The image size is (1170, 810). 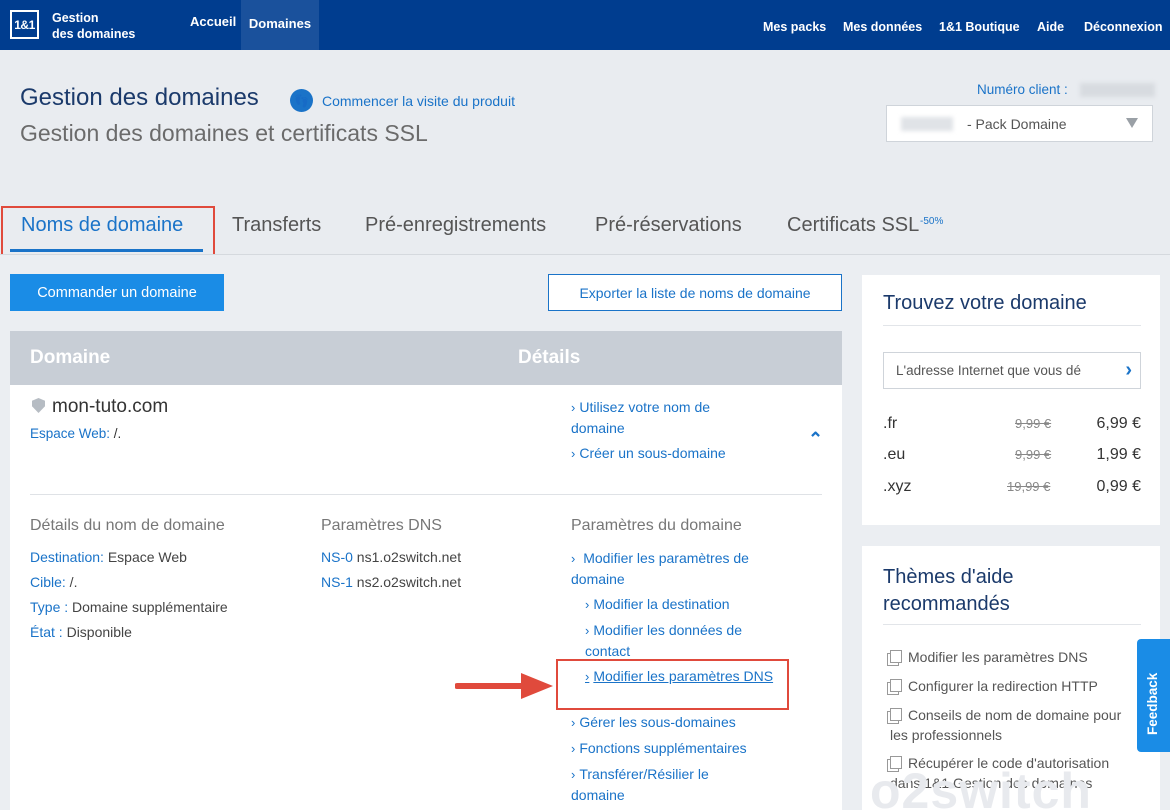 I want to click on help-title-line-1: Thèmes d'aide, so click(x=948, y=577).